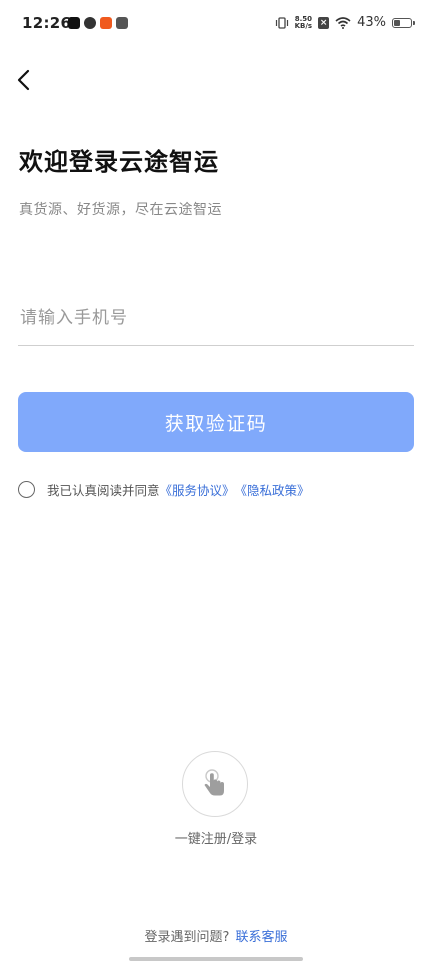 The height and width of the screenshot is (964, 432). Describe the element at coordinates (90, 23) in the screenshot. I see `wechat-icon` at that location.